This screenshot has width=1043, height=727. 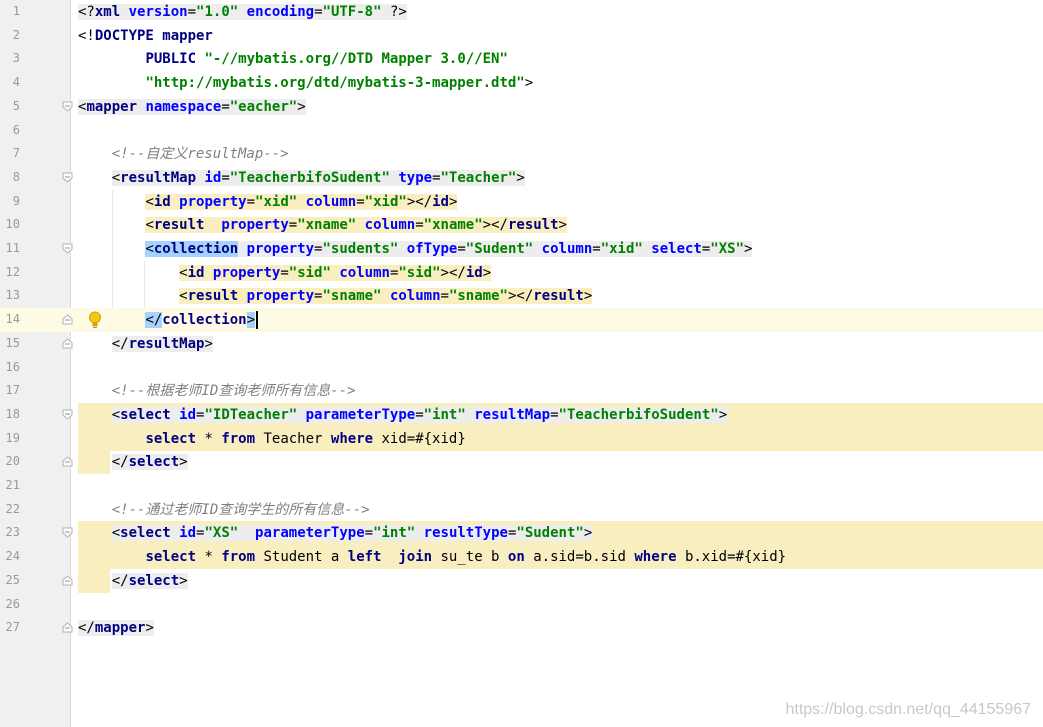 I want to click on code-text: select * from Teacher where xid=#{xid}, so click(x=272, y=439).